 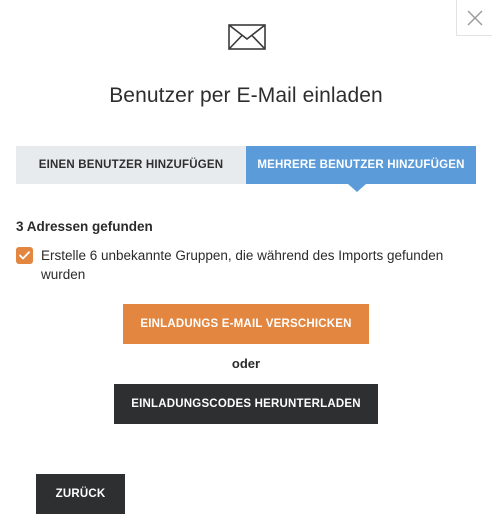 I want to click on back-button: ZURÜCK, so click(x=80, y=494).